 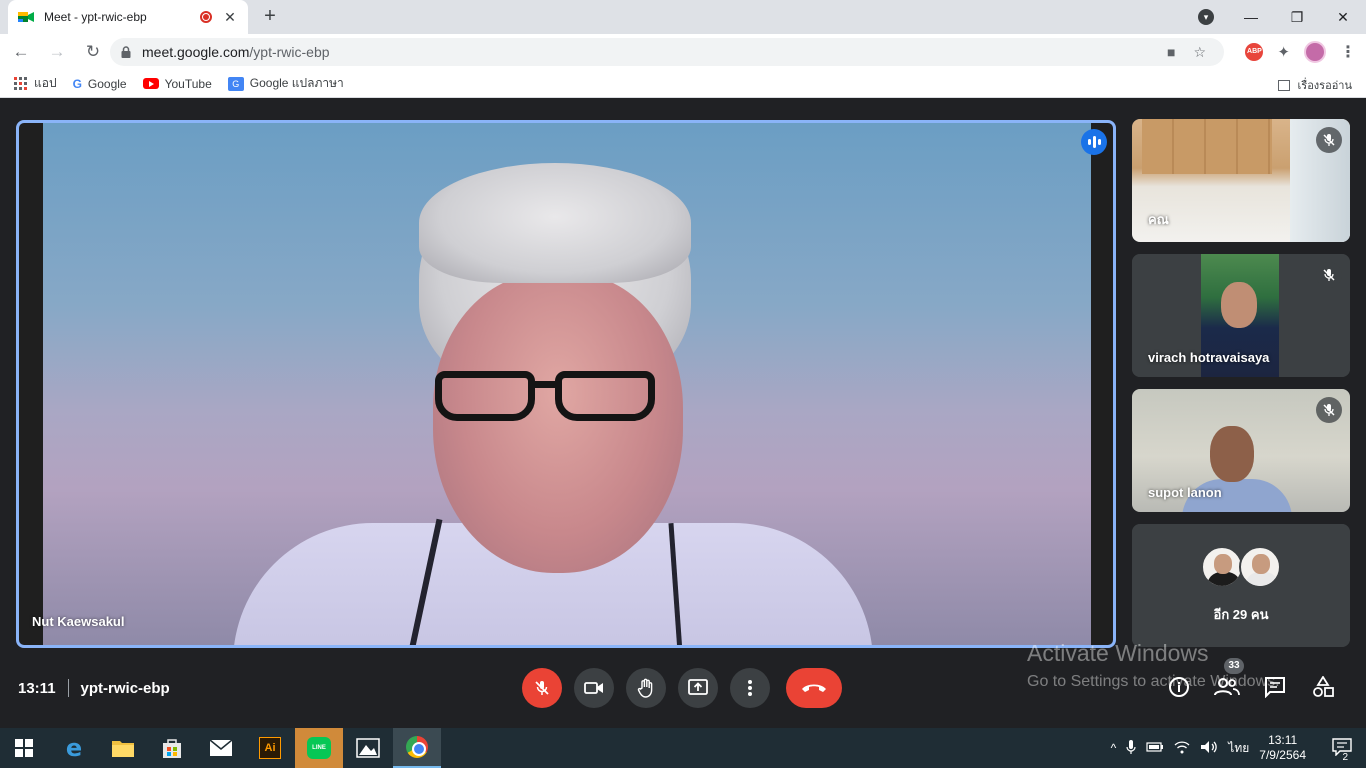 What do you see at coordinates (1348, 52) in the screenshot?
I see `browser-menu-icon: ⋮` at bounding box center [1348, 52].